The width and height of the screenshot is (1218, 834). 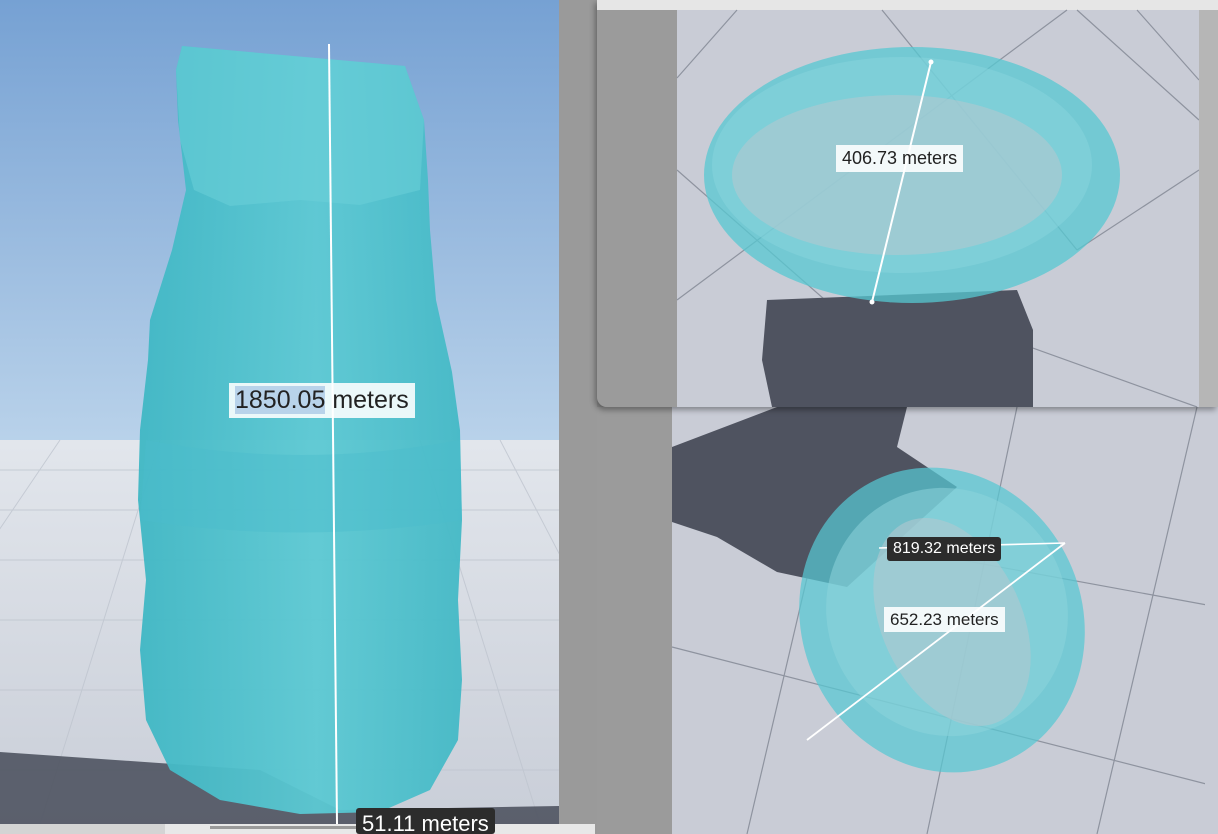 I want to click on document-strip, so click(x=297, y=829).